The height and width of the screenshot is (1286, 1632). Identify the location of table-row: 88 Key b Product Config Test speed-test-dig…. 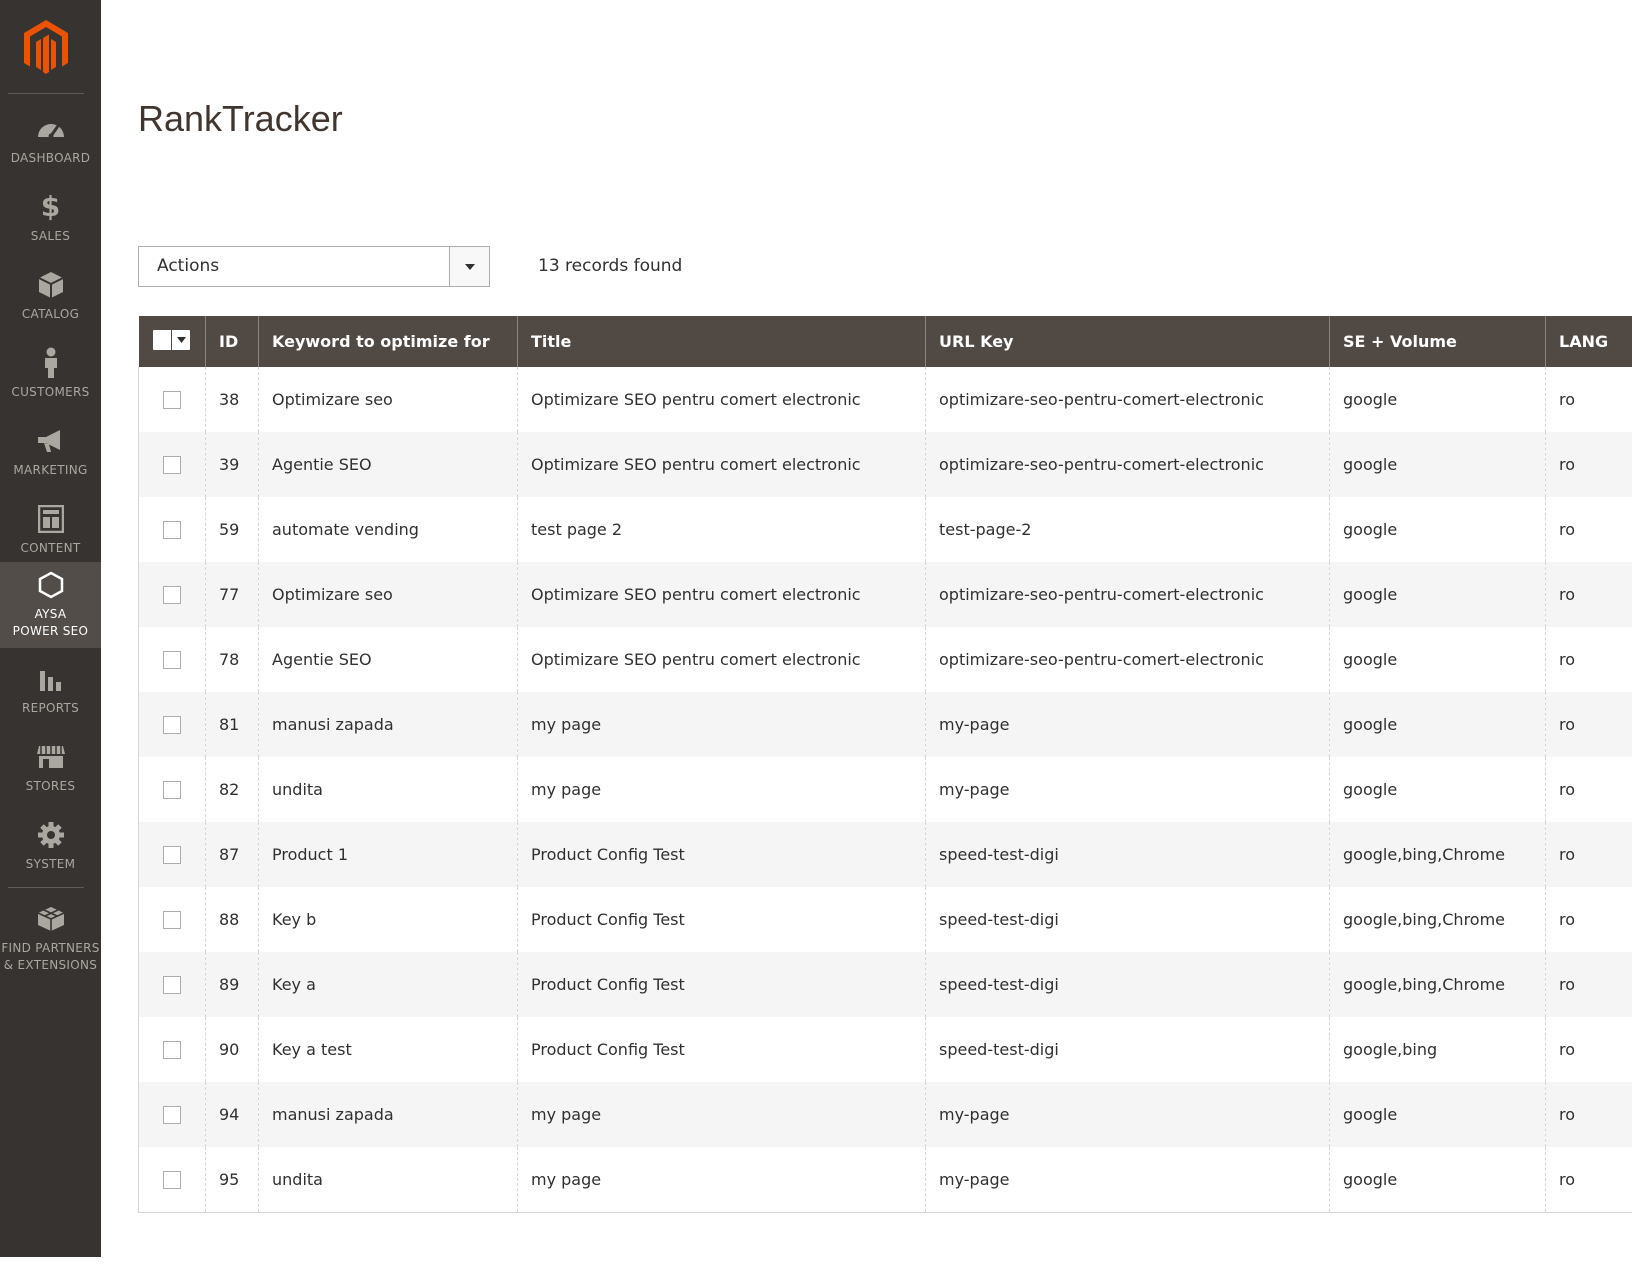
(885, 919).